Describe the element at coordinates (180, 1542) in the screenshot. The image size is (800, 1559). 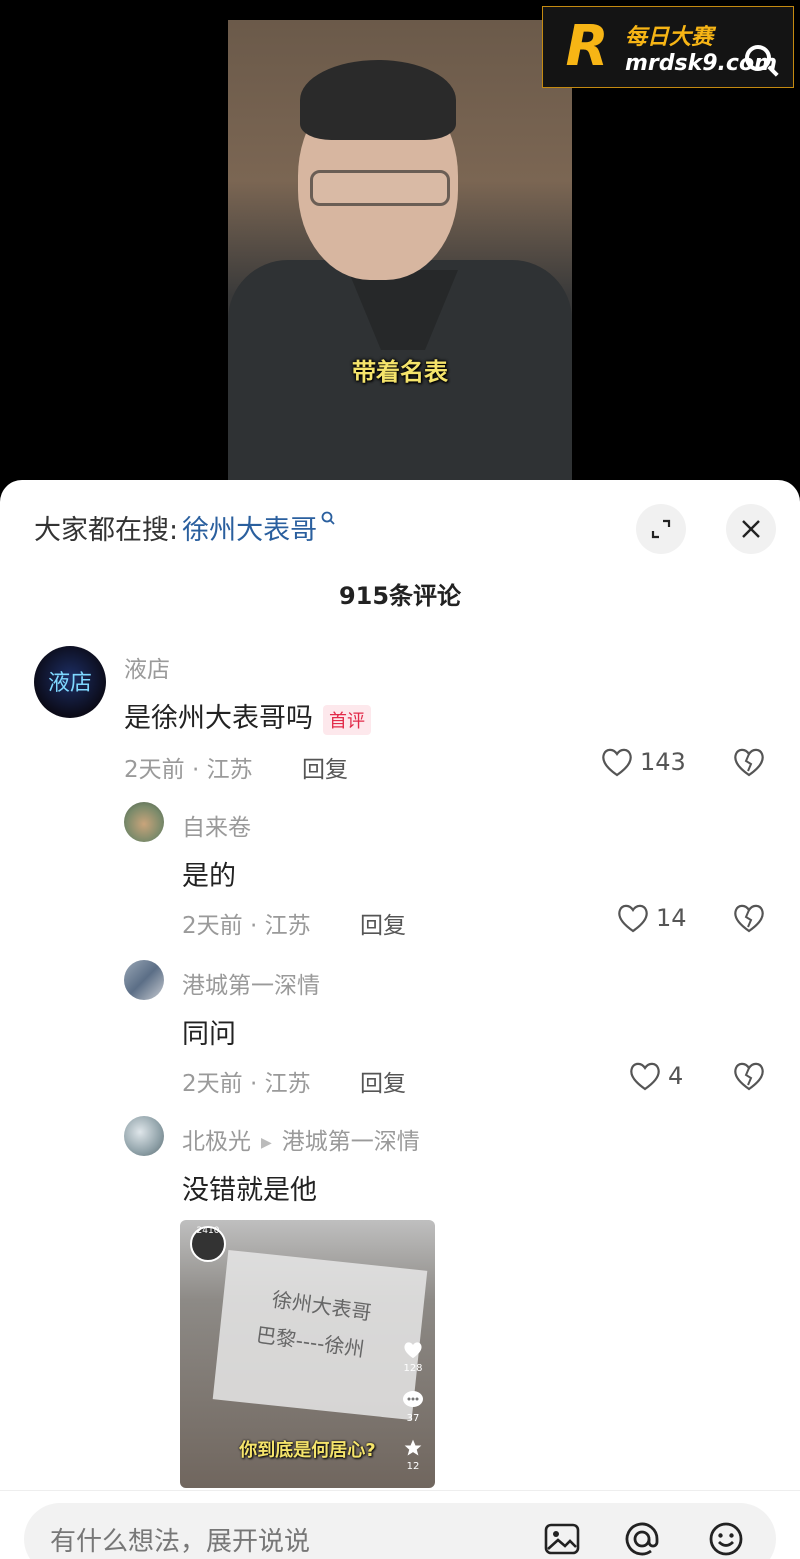
I see `comment-input-placeholder: 有什么想法，展开说说` at that location.